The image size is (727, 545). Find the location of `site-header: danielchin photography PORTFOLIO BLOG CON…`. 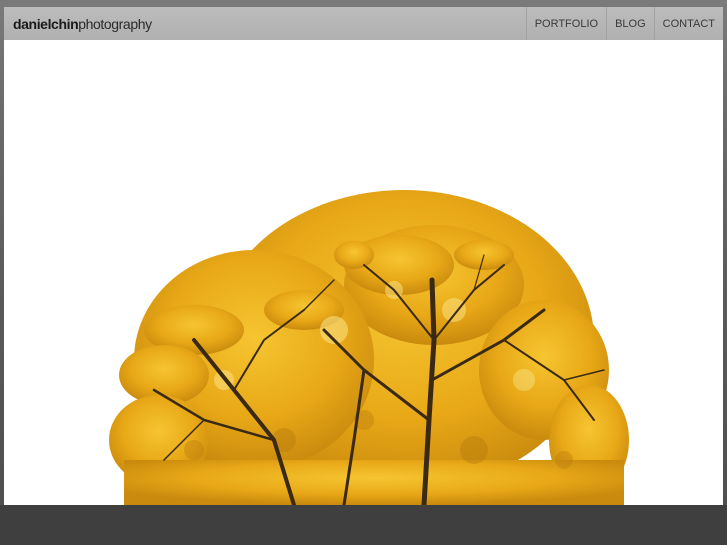

site-header: danielchin photography PORTFOLIO BLOG CON… is located at coordinates (363, 23).